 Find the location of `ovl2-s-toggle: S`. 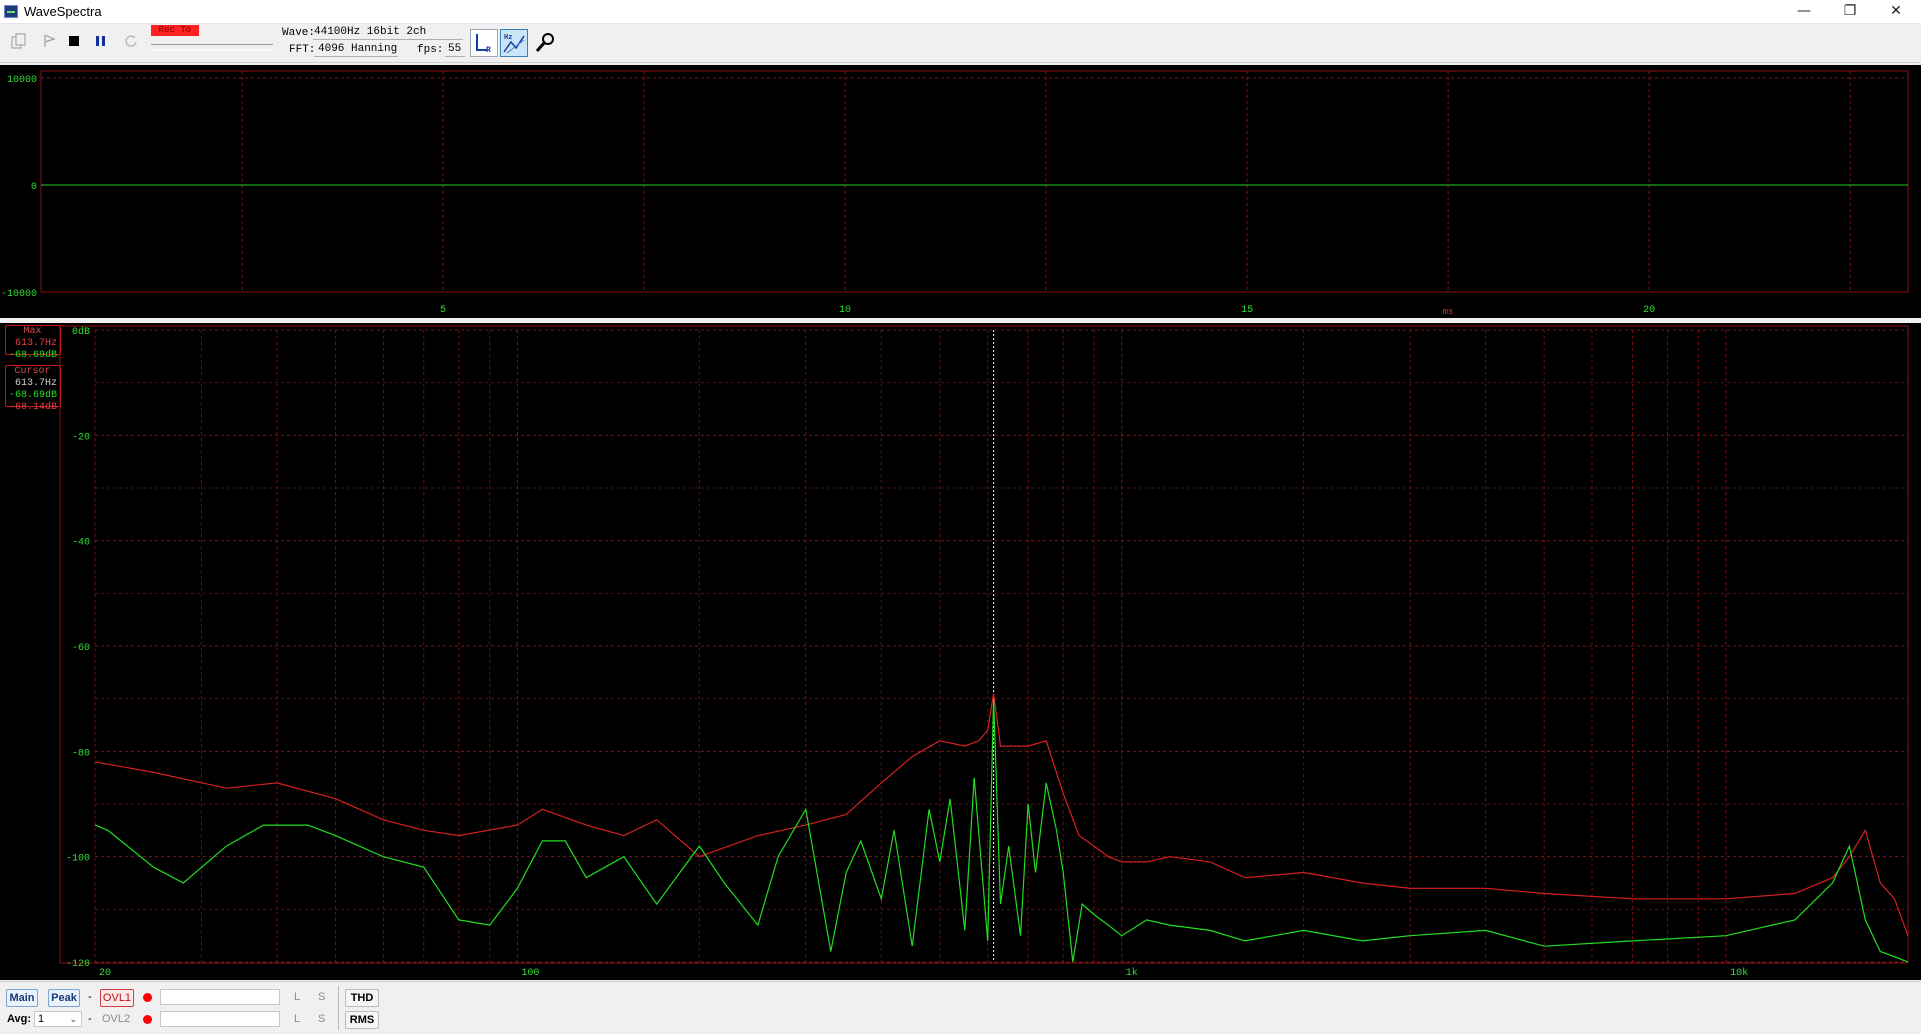

ovl2-s-toggle: S is located at coordinates (321, 1019).